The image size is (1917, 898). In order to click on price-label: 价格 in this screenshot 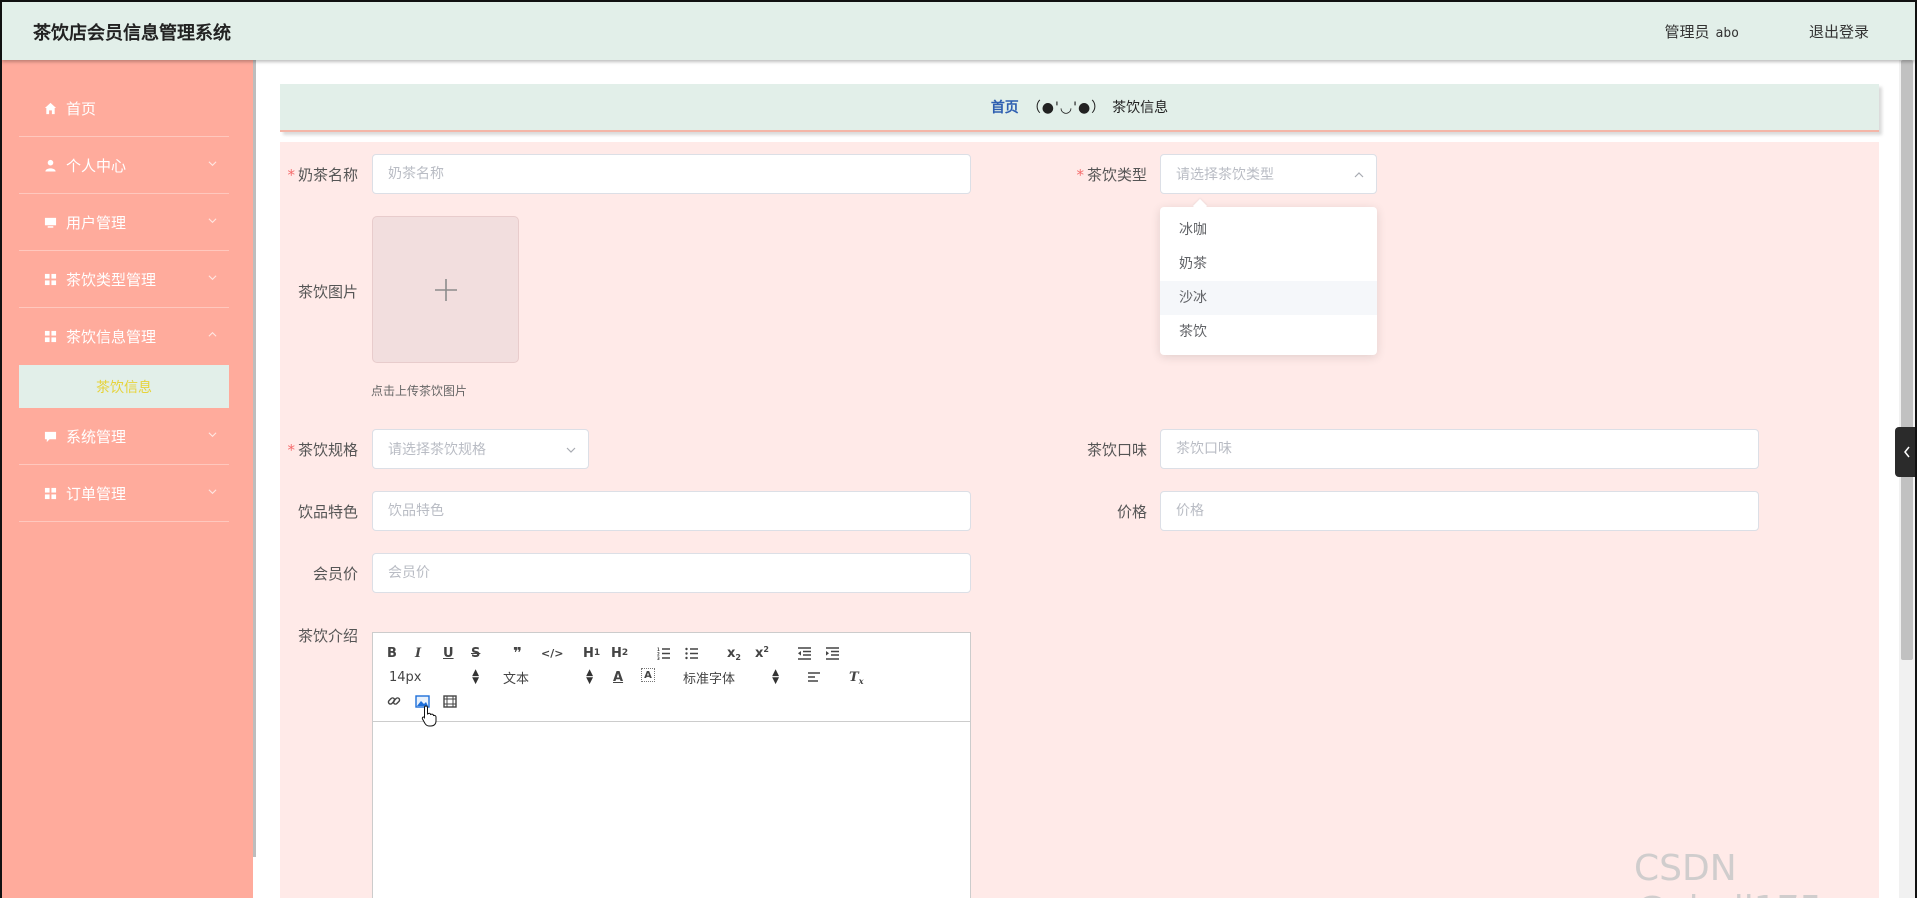, I will do `click(1131, 512)`.